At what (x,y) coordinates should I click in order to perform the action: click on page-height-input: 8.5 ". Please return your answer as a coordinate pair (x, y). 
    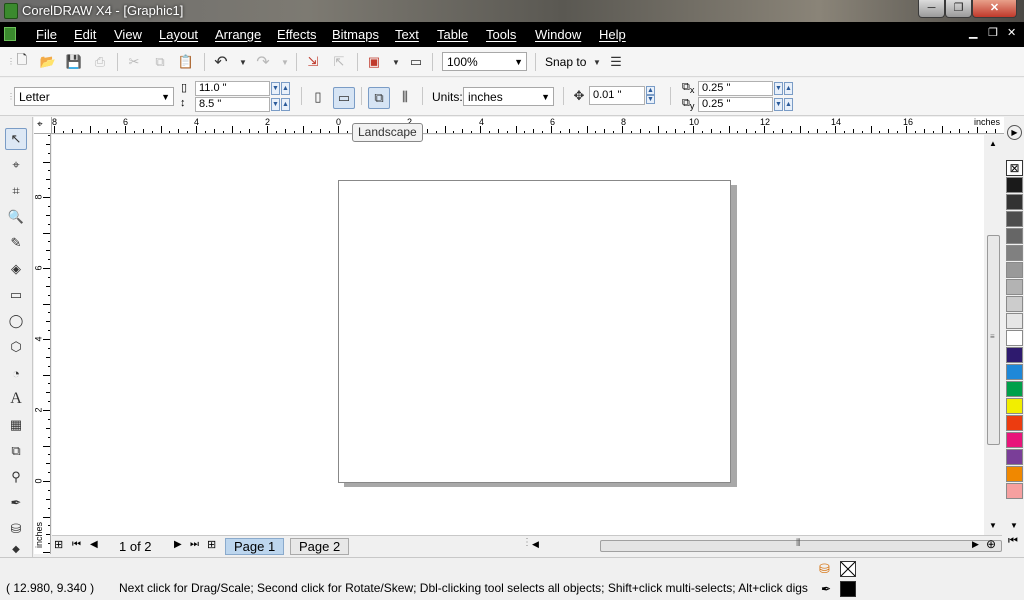
    Looking at the image, I should click on (232, 104).